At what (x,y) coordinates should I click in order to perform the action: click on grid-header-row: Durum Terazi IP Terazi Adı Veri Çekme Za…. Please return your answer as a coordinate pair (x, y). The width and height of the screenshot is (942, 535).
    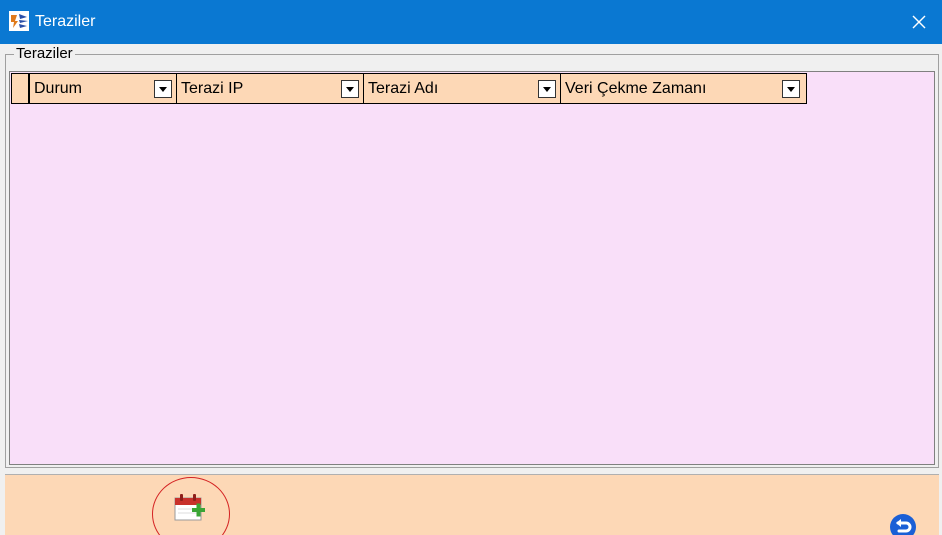
    Looking at the image, I should click on (409, 88).